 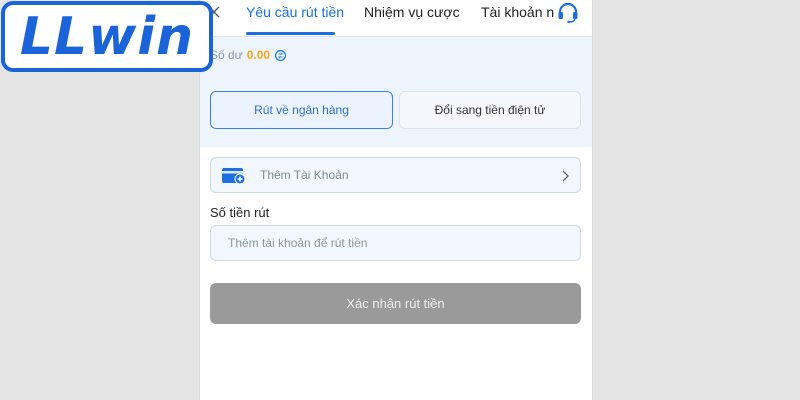 What do you see at coordinates (240, 212) in the screenshot?
I see `amount-label: Số tiền rút` at bounding box center [240, 212].